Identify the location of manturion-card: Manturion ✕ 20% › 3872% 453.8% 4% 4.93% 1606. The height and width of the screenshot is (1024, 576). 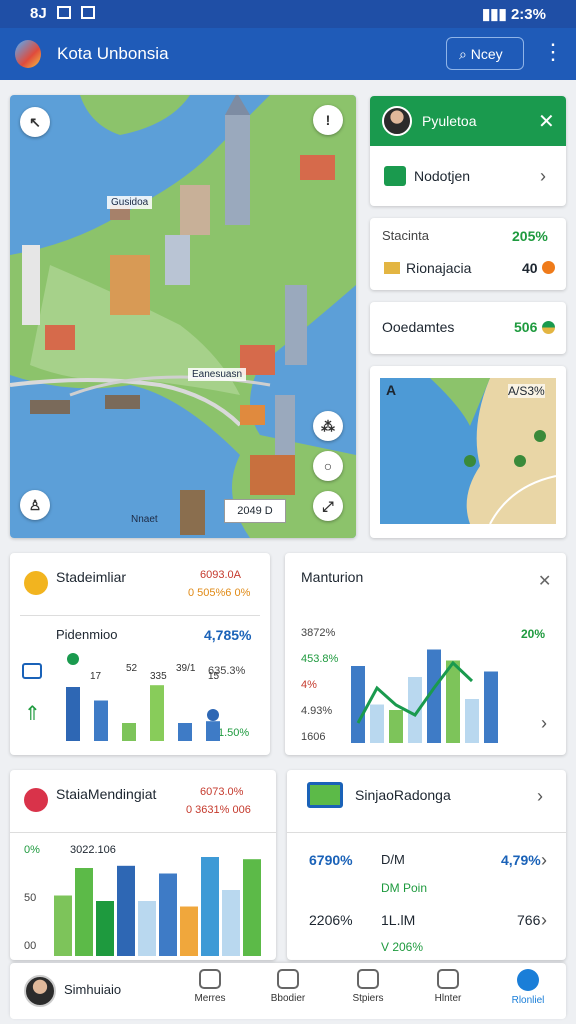
(425, 654).